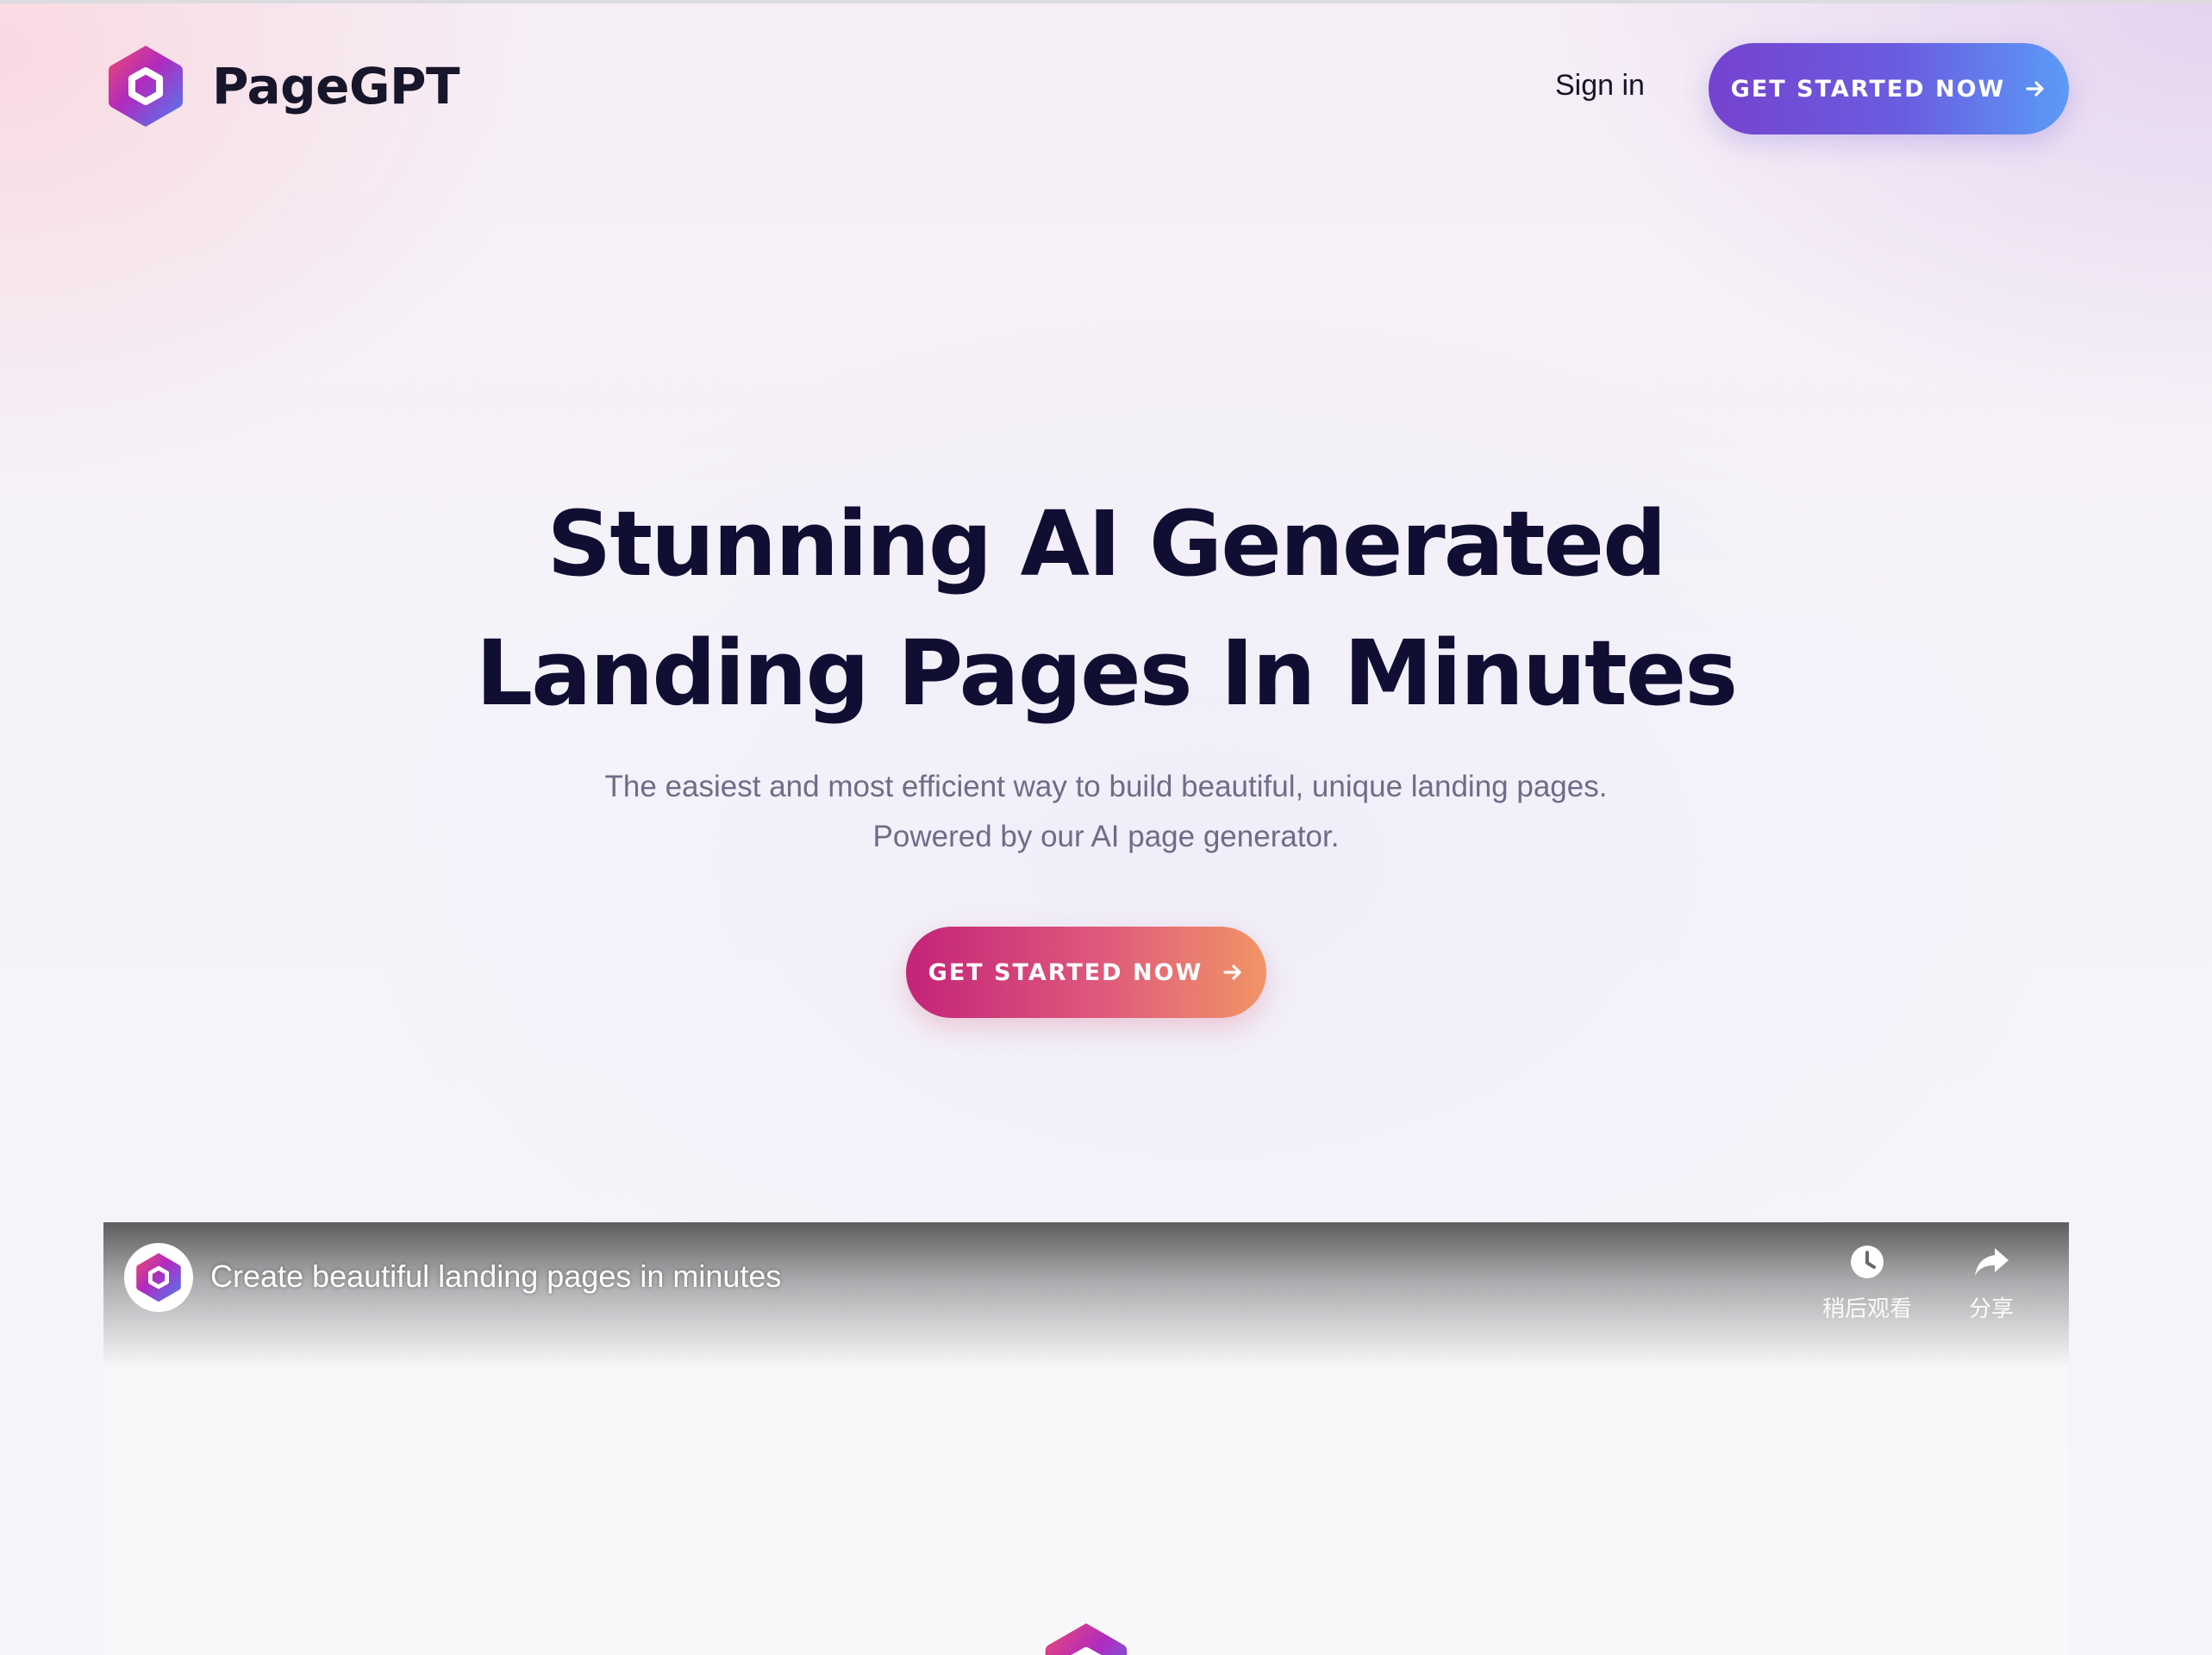 The image size is (2212, 1655). What do you see at coordinates (1106, 543) in the screenshot?
I see `hero-title-line-1: Stunning AI Generated` at bounding box center [1106, 543].